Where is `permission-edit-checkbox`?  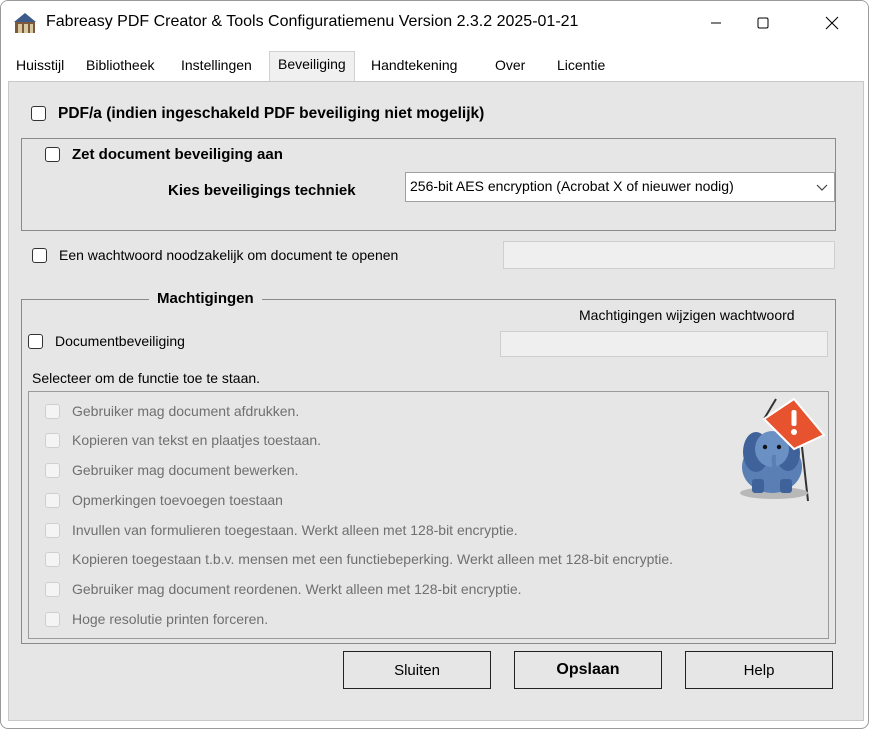 permission-edit-checkbox is located at coordinates (52, 470).